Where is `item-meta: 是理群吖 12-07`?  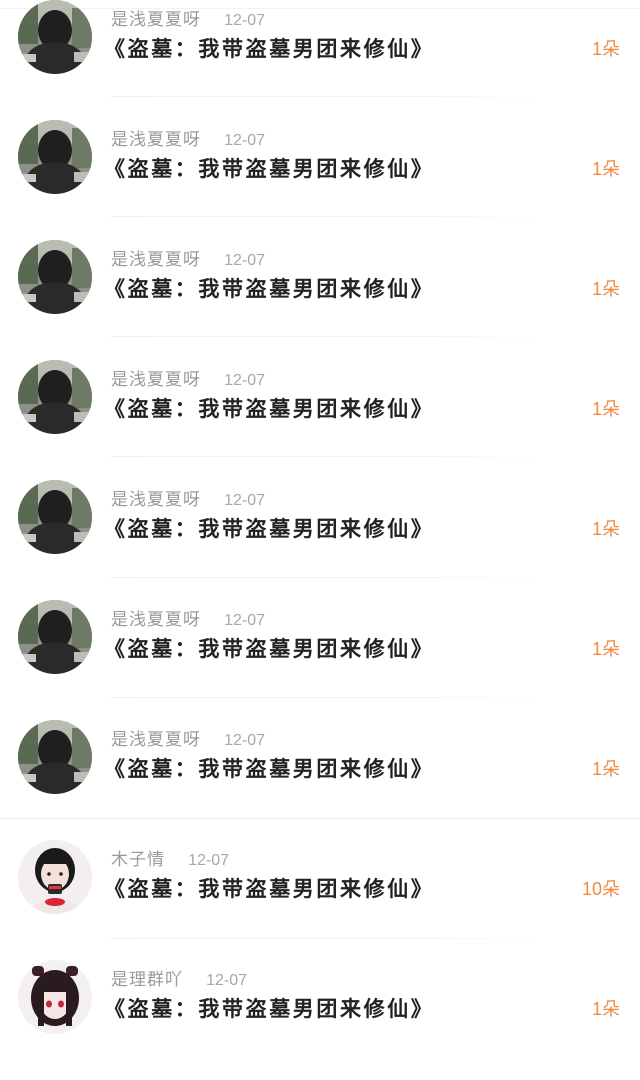
item-meta: 是理群吖 12-07 is located at coordinates (179, 980).